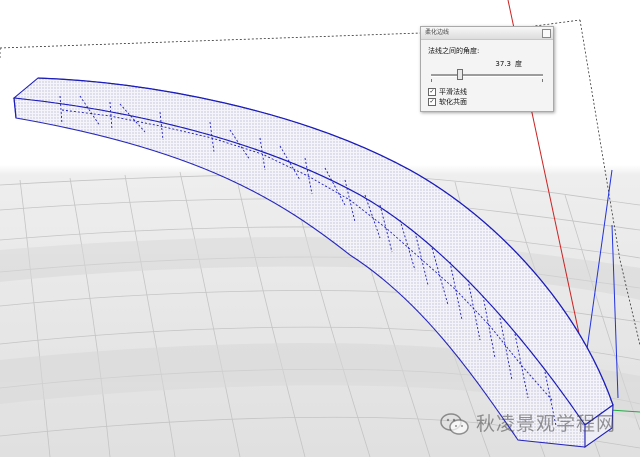 The height and width of the screenshot is (457, 640). I want to click on angle-slider-track, so click(487, 75).